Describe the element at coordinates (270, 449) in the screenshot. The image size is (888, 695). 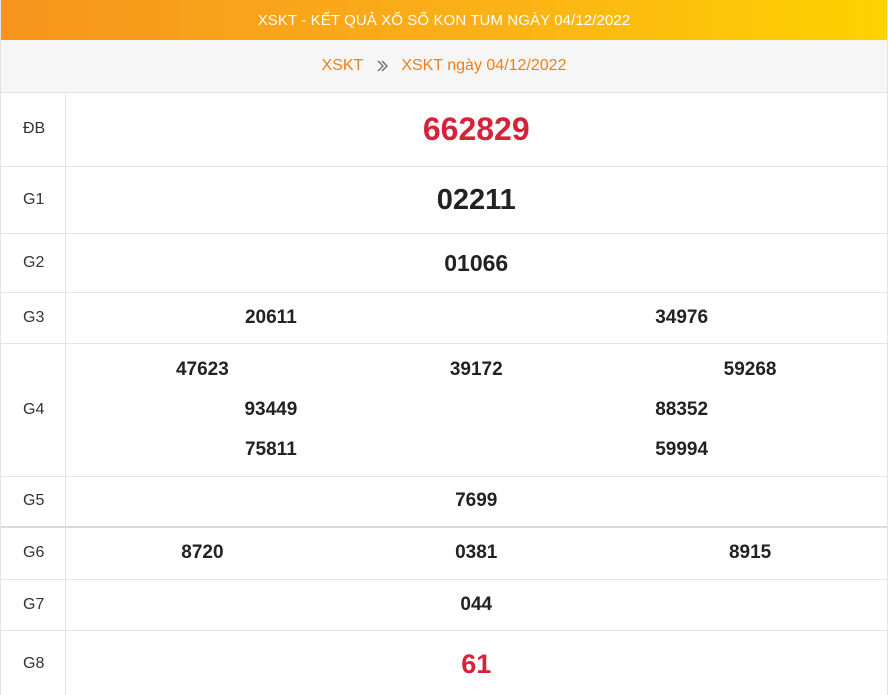
I see `g4-number: 75811` at that location.